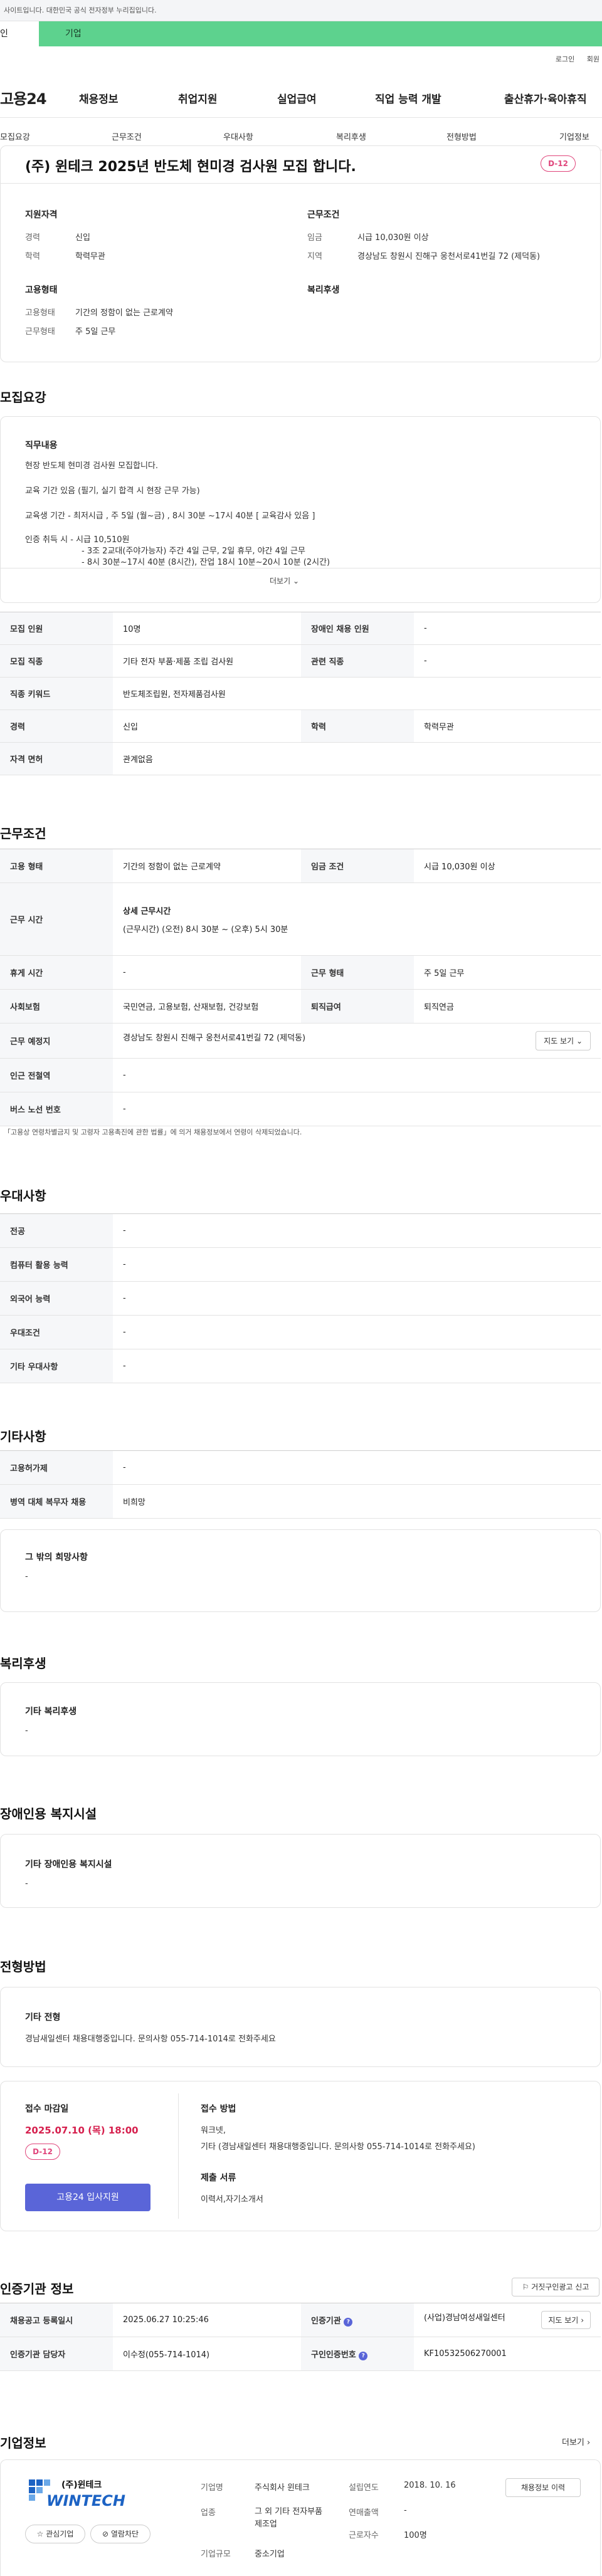 This screenshot has width=602, height=2576. I want to click on table-cell: 관계없음, so click(357, 758).